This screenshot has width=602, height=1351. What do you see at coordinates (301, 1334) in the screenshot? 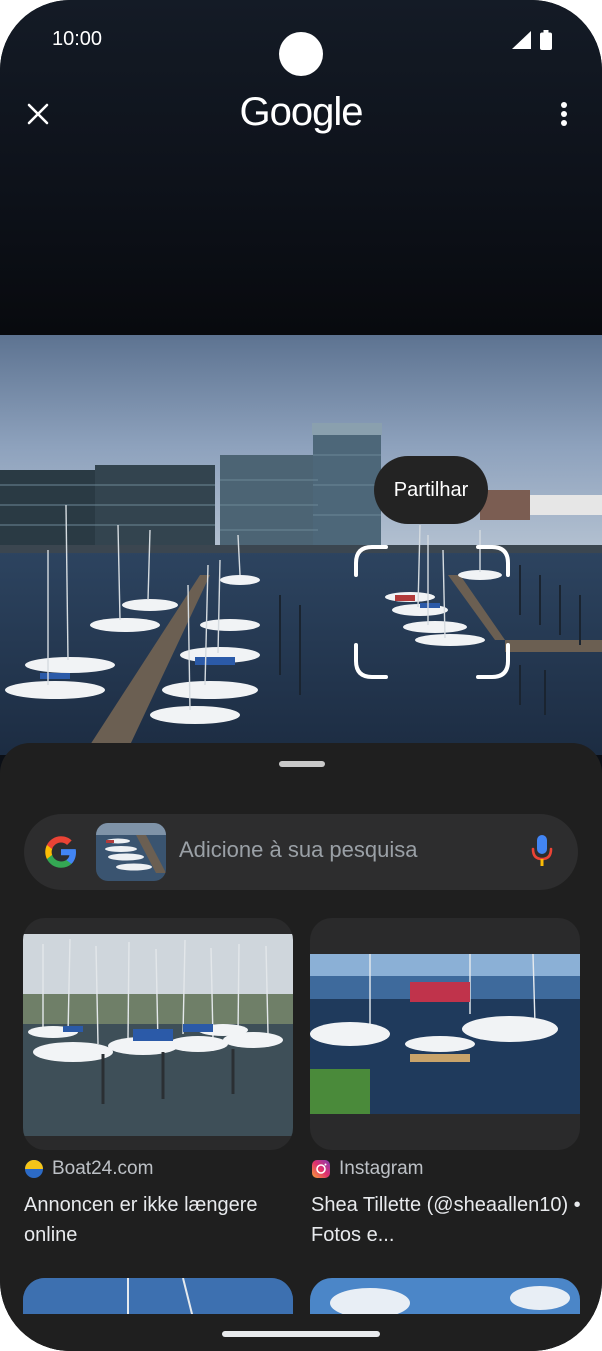
I see `home-indicator` at bounding box center [301, 1334].